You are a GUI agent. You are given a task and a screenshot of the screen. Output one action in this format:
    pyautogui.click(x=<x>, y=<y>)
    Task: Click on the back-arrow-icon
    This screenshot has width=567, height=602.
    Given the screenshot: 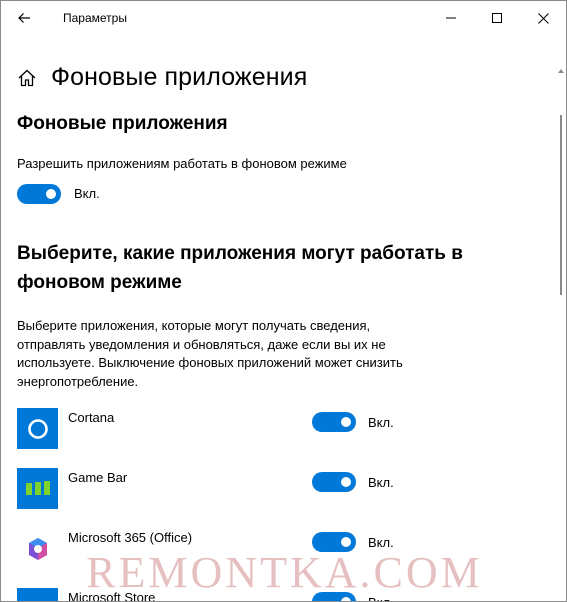 What is the action you would take?
    pyautogui.click(x=24, y=18)
    